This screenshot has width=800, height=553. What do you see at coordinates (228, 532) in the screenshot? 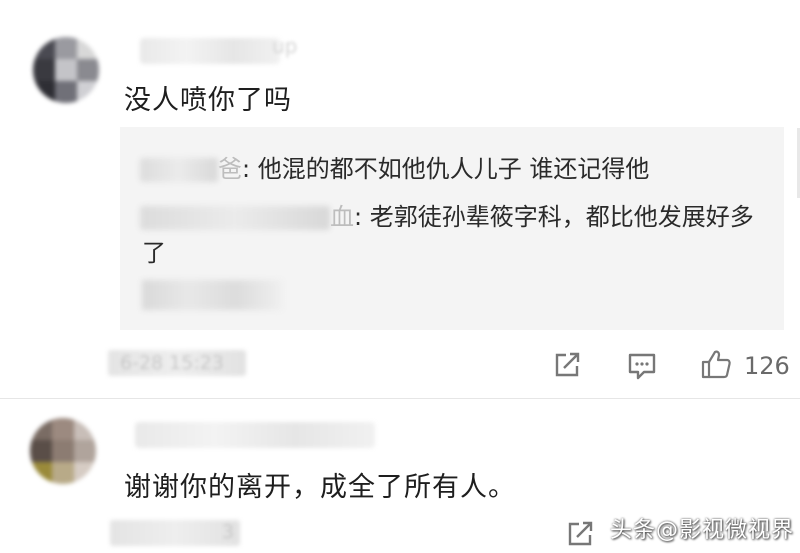
I see `timestamp: 3` at bounding box center [228, 532].